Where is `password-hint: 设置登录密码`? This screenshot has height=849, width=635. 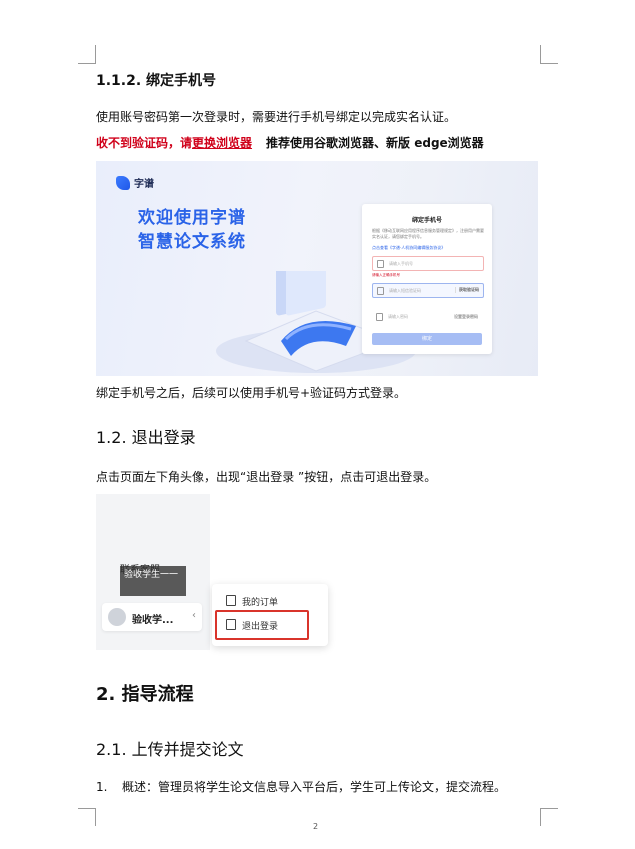 password-hint: 设置登录密码 is located at coordinates (466, 316).